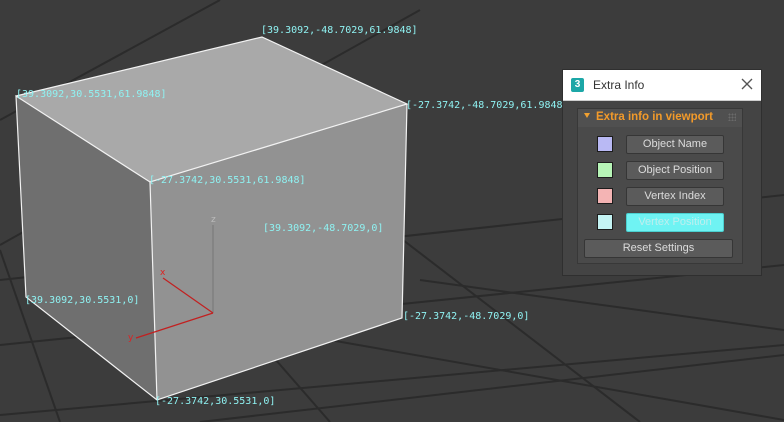 This screenshot has height=422, width=784. I want to click on rollout-header: Extra info in viewport, so click(660, 118).